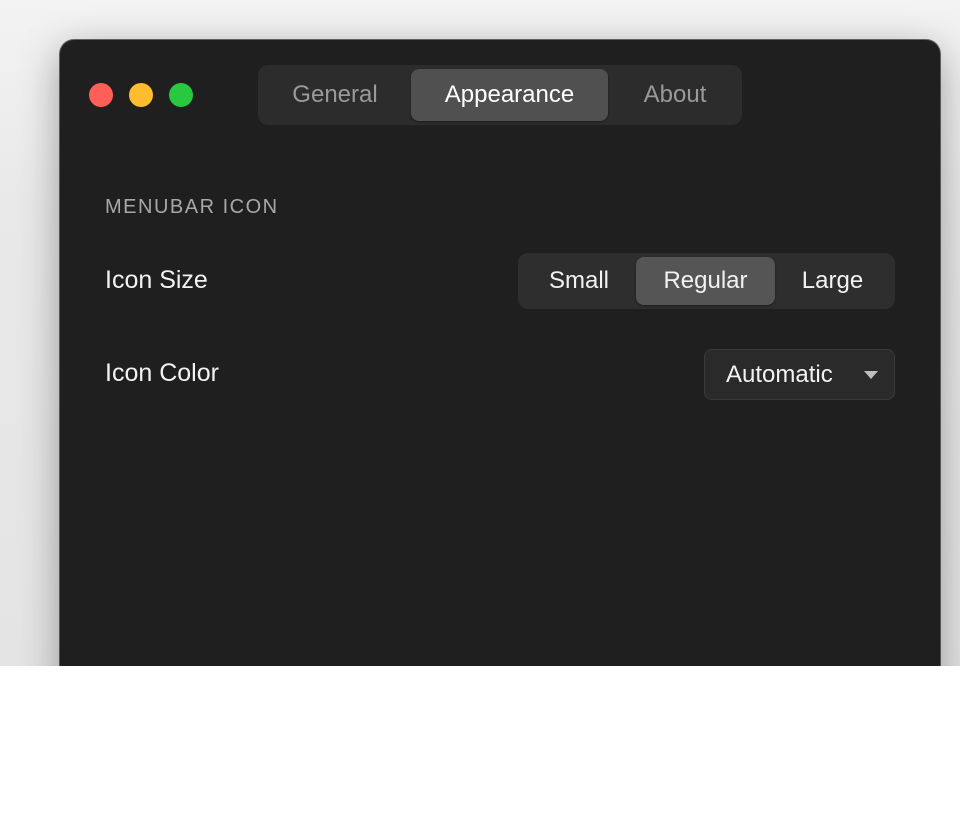 The image size is (960, 840). Describe the element at coordinates (832, 281) in the screenshot. I see `icon-size-option-large: Large` at that location.